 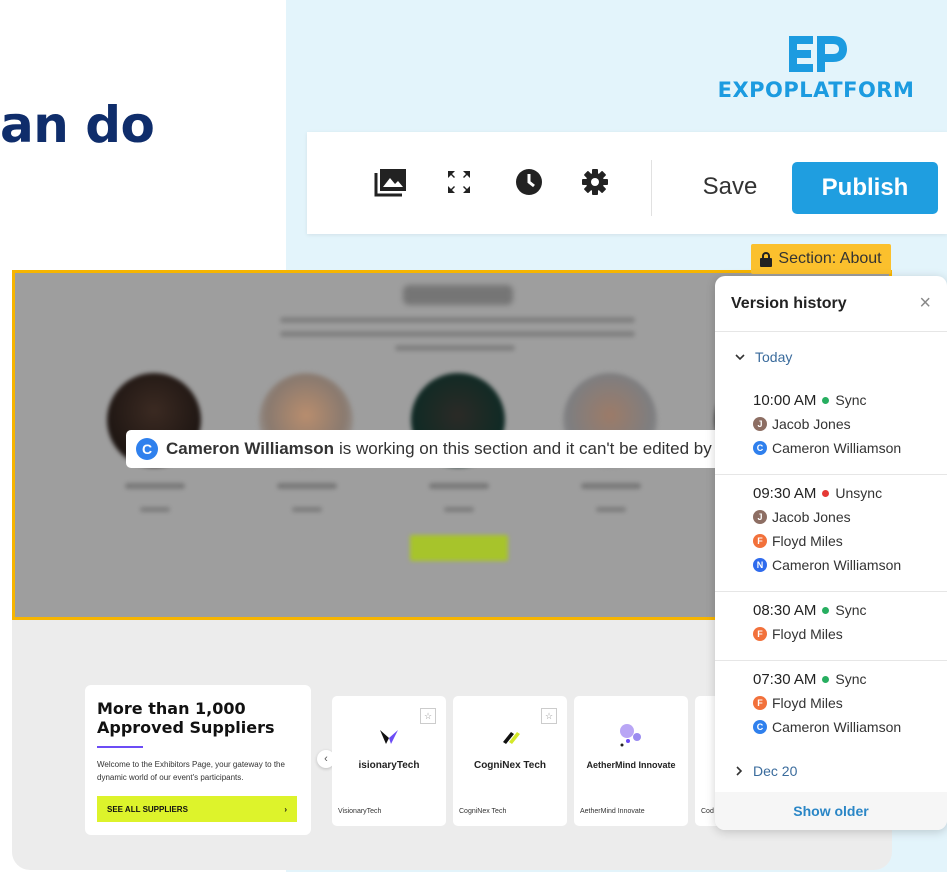 I want to click on chevron-down-icon, so click(x=740, y=357).